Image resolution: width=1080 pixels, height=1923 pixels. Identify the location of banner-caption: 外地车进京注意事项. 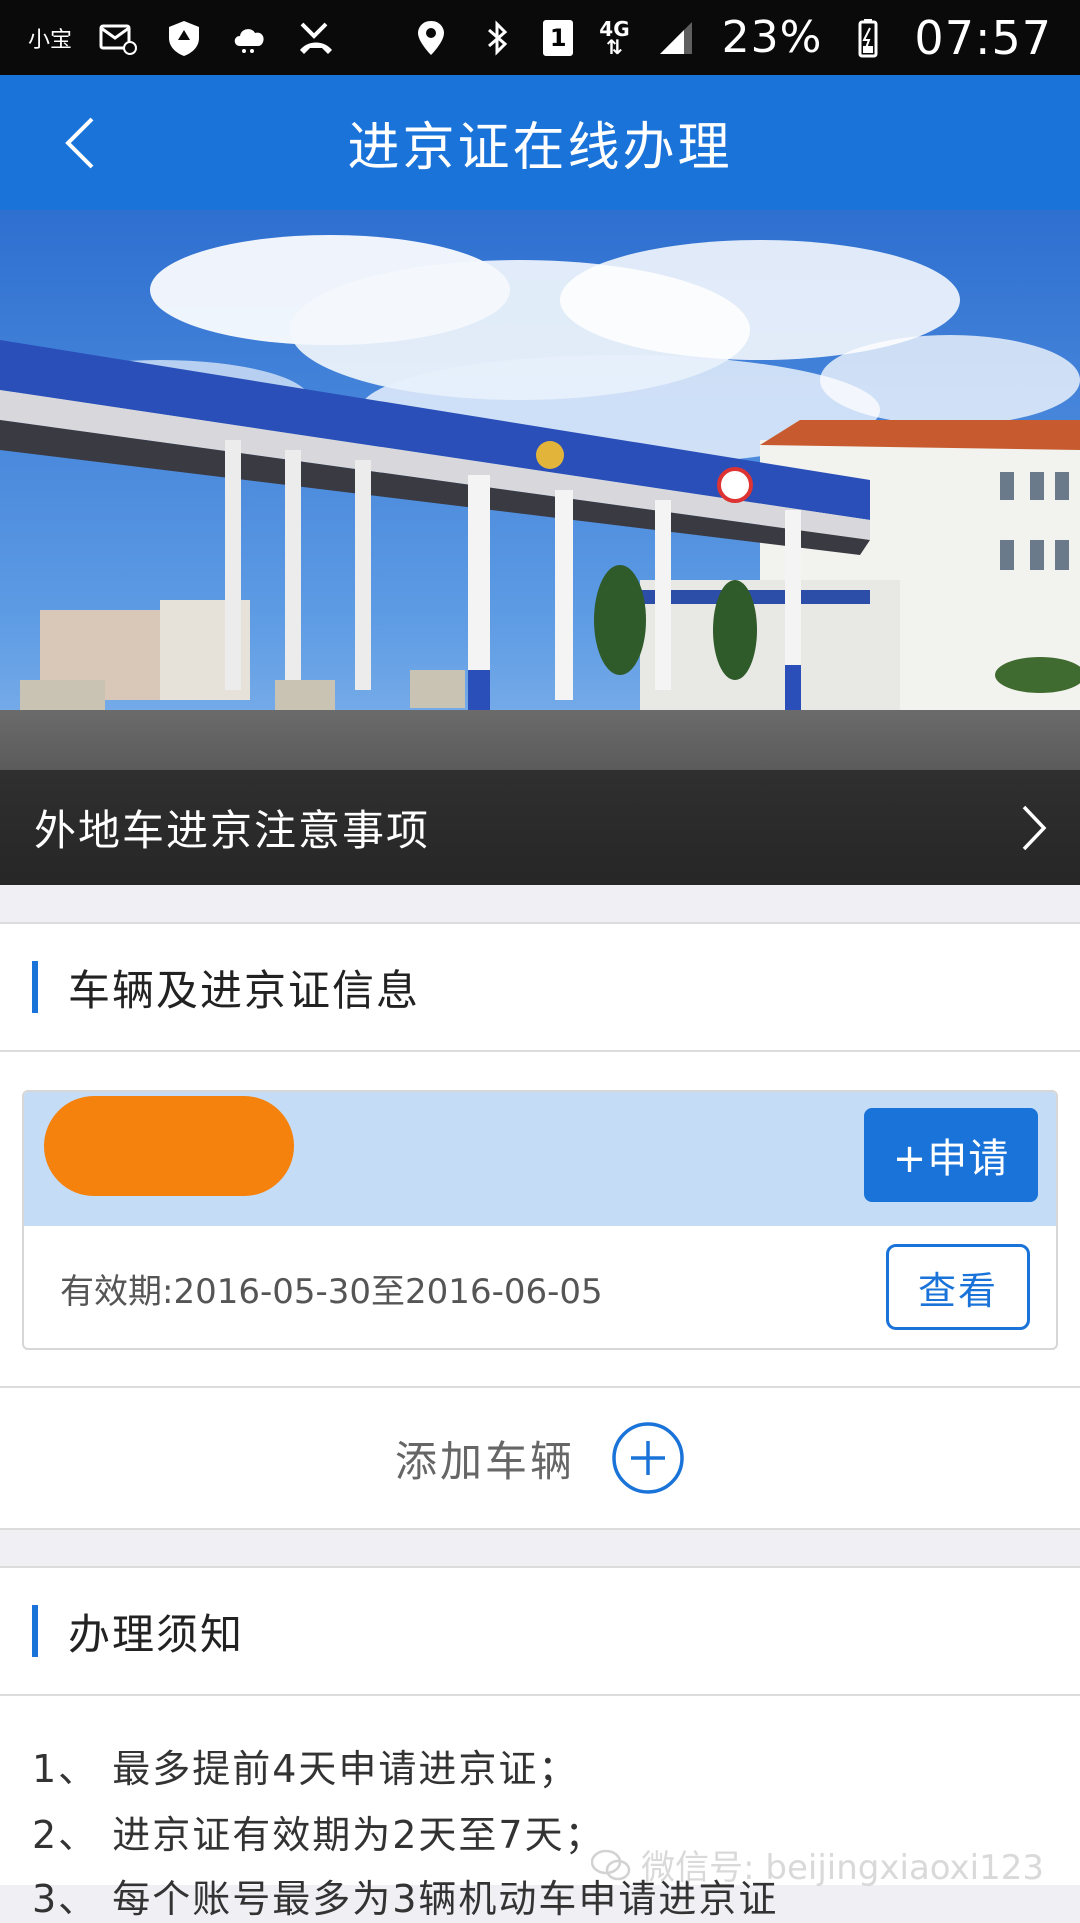
(540, 827).